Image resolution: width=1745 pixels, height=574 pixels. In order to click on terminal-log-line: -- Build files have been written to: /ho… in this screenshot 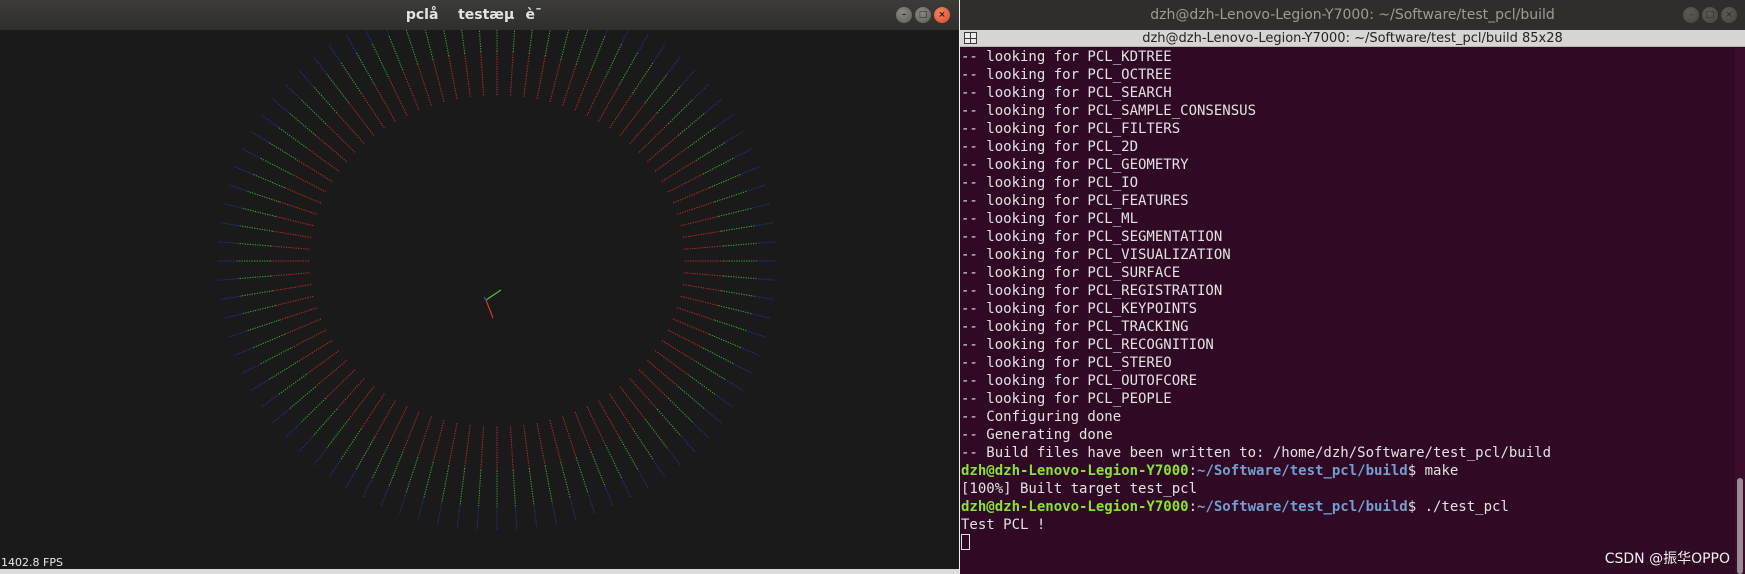, I will do `click(1256, 453)`.